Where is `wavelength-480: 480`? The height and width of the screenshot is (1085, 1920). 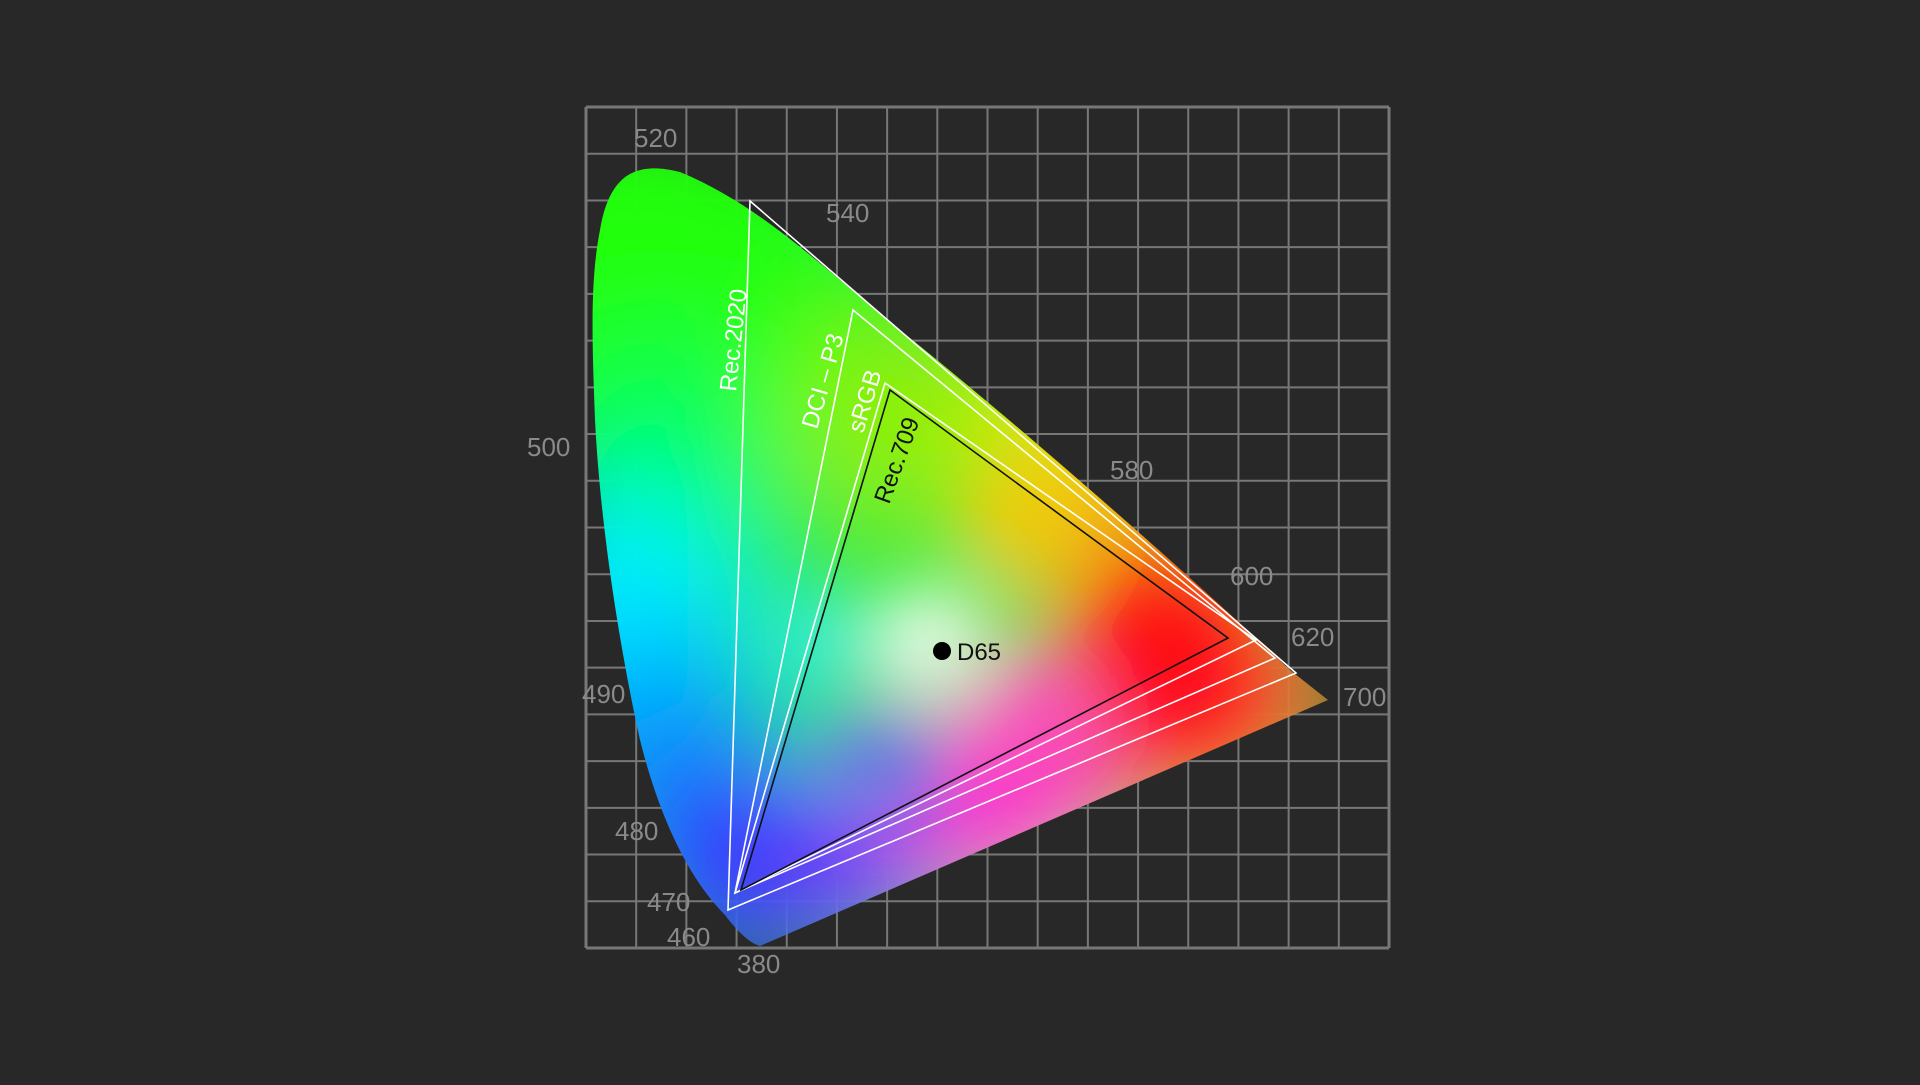
wavelength-480: 480 is located at coordinates (636, 831).